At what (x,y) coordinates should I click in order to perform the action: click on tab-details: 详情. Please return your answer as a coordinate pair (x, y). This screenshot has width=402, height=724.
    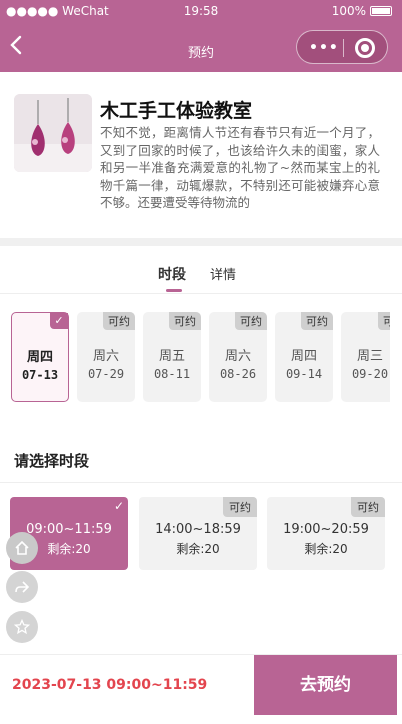
    Looking at the image, I should click on (223, 273).